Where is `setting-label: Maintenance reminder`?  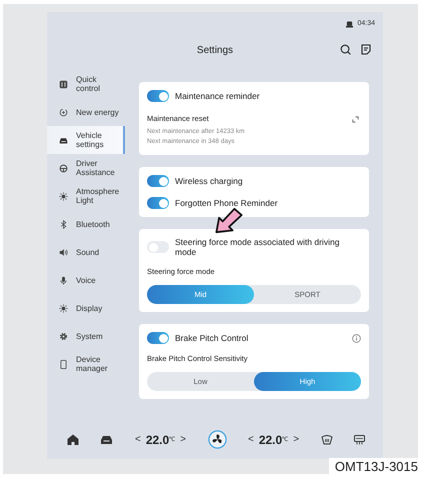 setting-label: Maintenance reminder is located at coordinates (218, 96).